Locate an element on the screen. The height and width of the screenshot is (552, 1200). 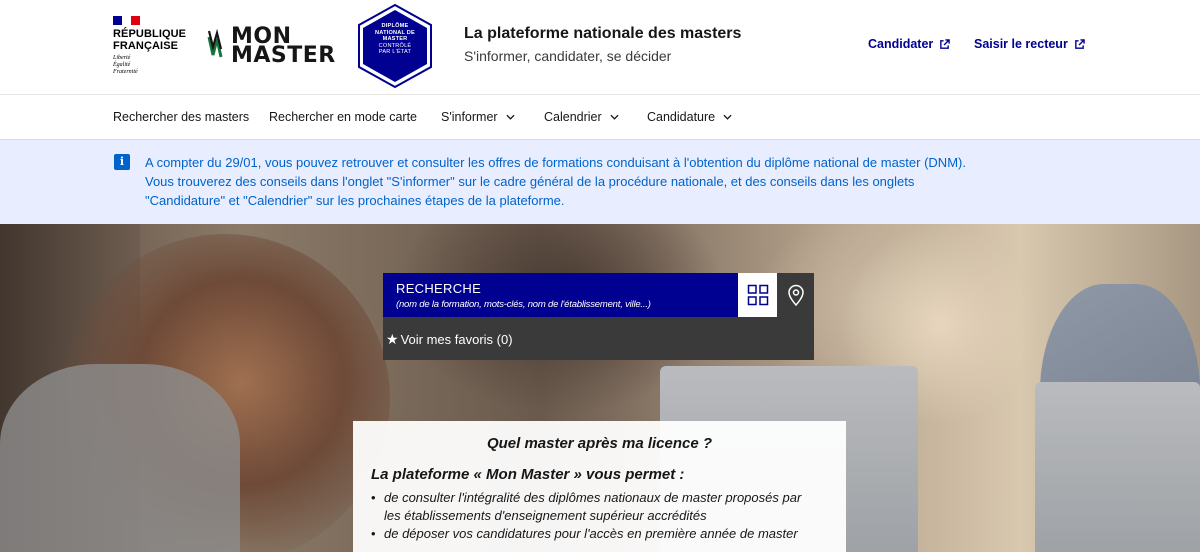
badge-line1: DIPLÔME is located at coordinates (395, 26).